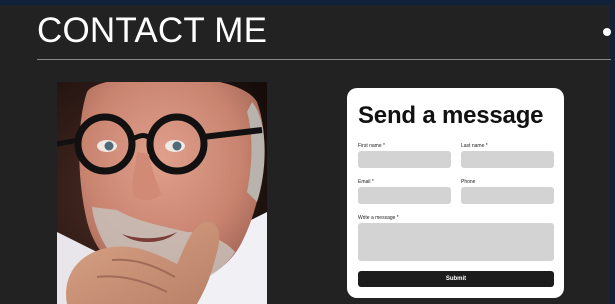  I want to click on menu-dot-icon, so click(607, 32).